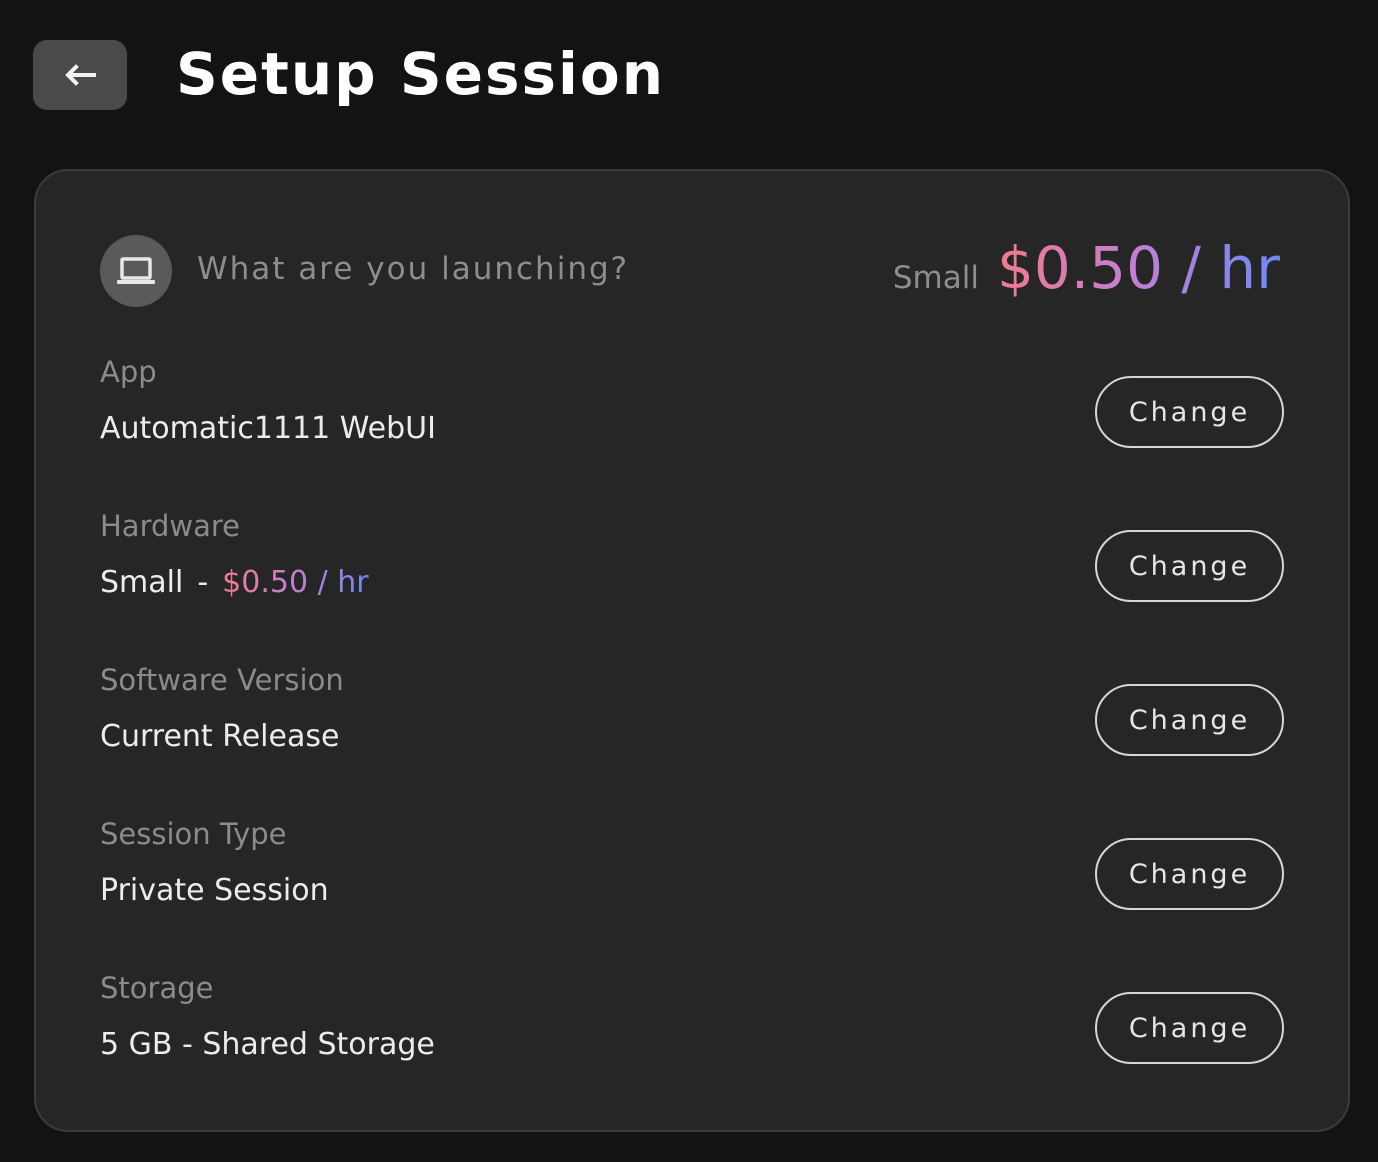 This screenshot has height=1162, width=1378. I want to click on software-version-label: Software Version, so click(222, 680).